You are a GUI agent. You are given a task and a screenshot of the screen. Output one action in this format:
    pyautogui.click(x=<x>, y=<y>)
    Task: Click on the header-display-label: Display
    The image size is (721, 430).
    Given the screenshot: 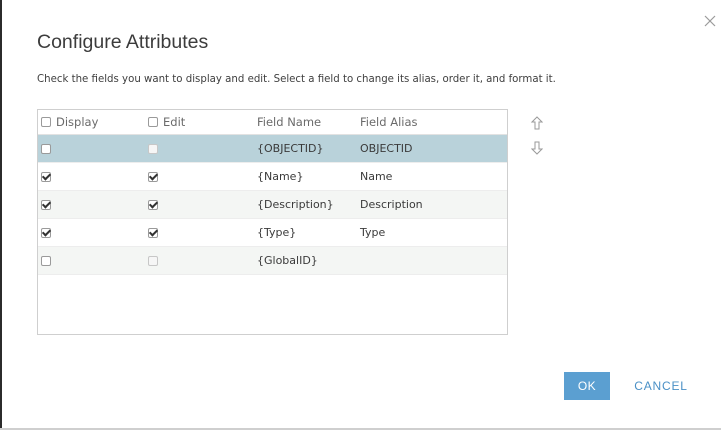 What is the action you would take?
    pyautogui.click(x=77, y=122)
    